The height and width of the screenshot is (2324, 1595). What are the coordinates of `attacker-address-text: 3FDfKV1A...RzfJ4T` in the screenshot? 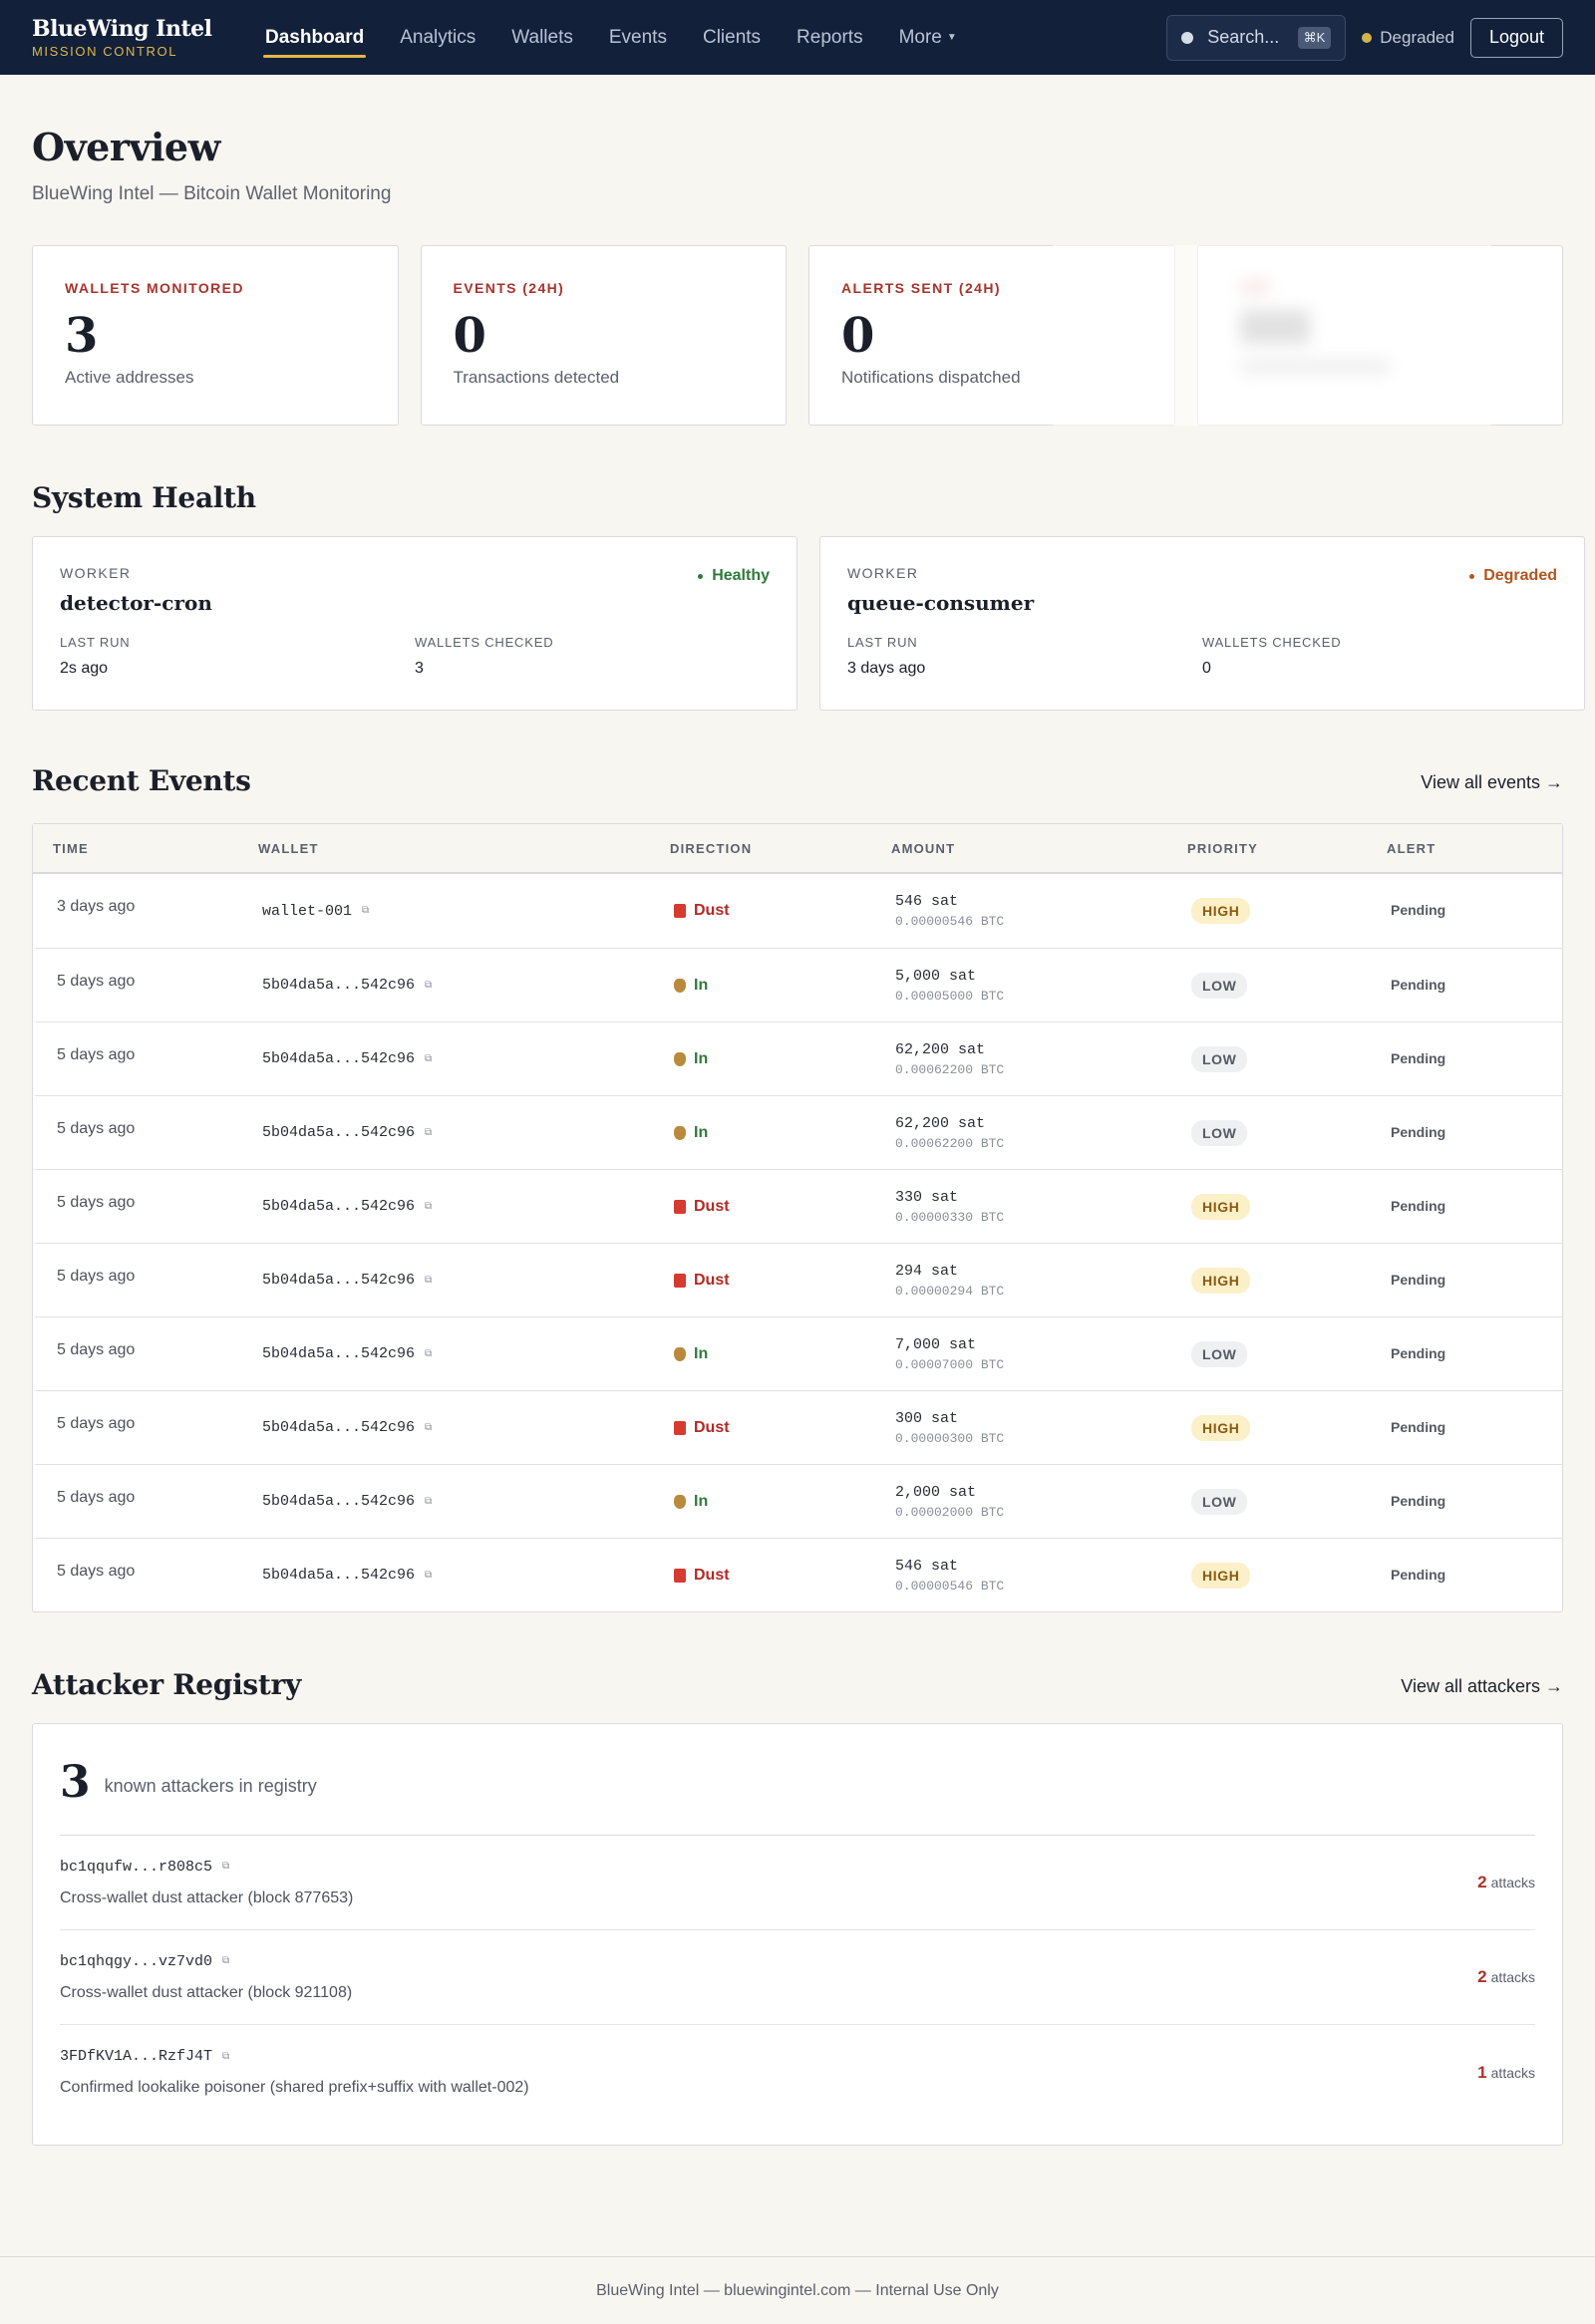 It's located at (136, 2056).